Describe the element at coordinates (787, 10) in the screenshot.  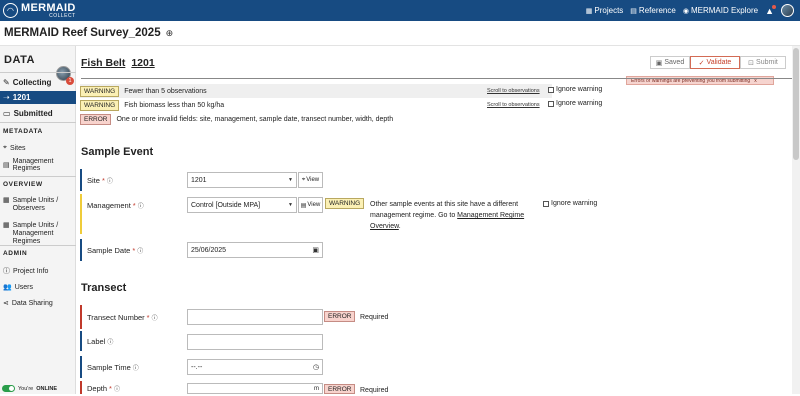
I see `user-avatar` at that location.